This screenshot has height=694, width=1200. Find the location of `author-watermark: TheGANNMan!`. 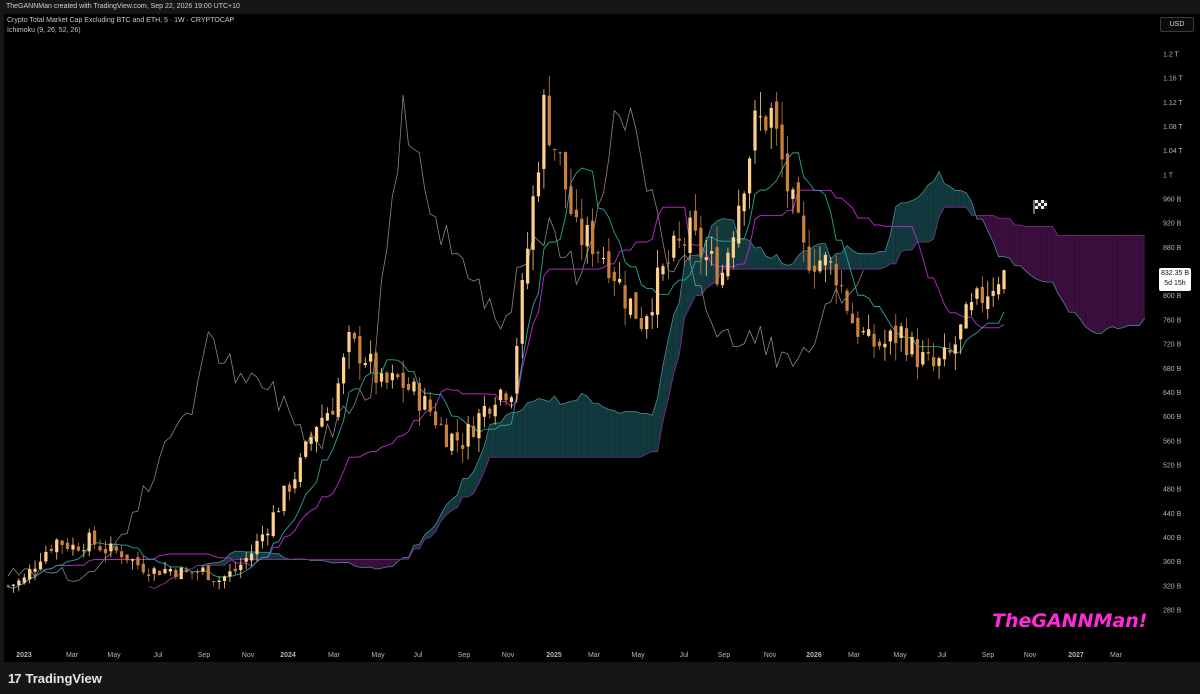

author-watermark: TheGANNMan! is located at coordinates (1070, 621).